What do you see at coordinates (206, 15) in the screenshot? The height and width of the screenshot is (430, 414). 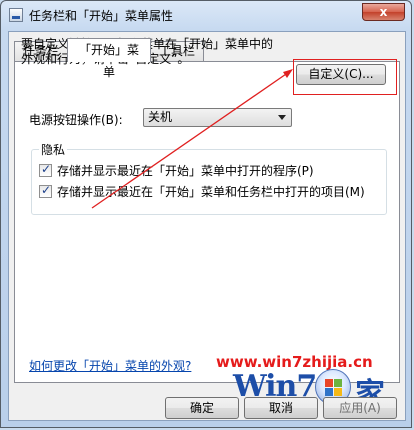 I see `title-bar: 任务栏和「开始」菜单属性 x` at bounding box center [206, 15].